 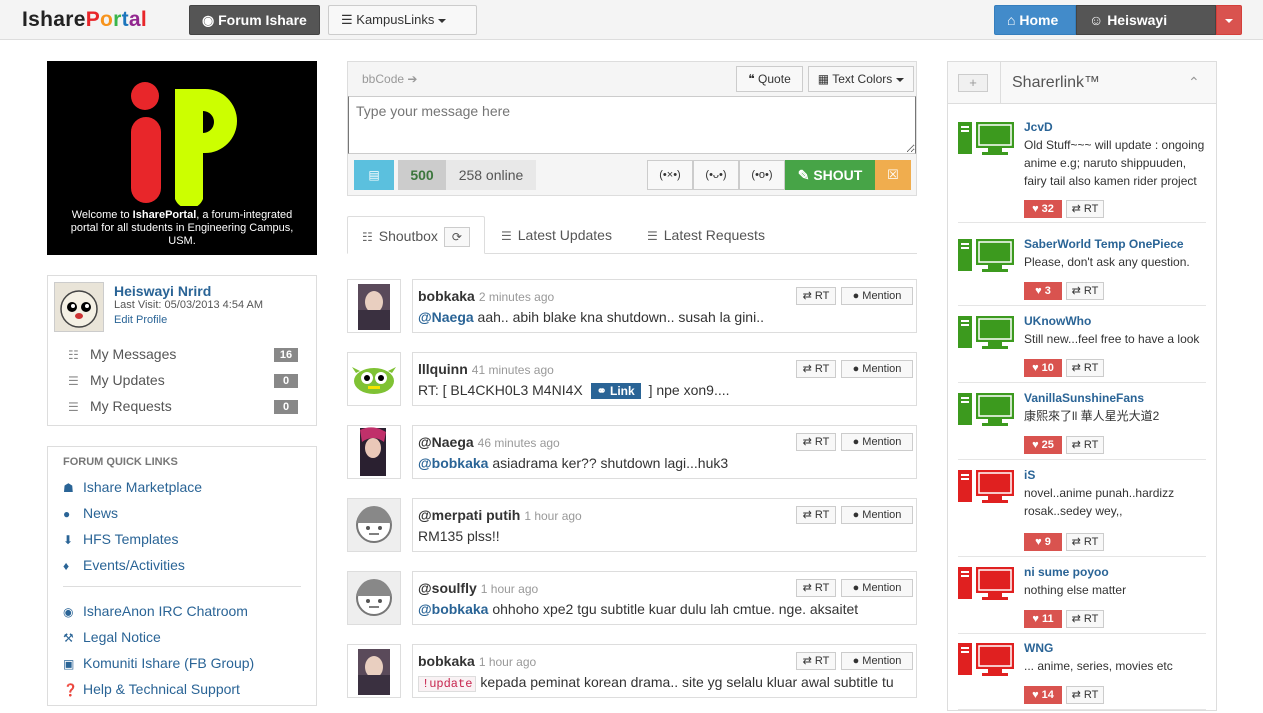 I want to click on clear-button: ☒, so click(x=893, y=175).